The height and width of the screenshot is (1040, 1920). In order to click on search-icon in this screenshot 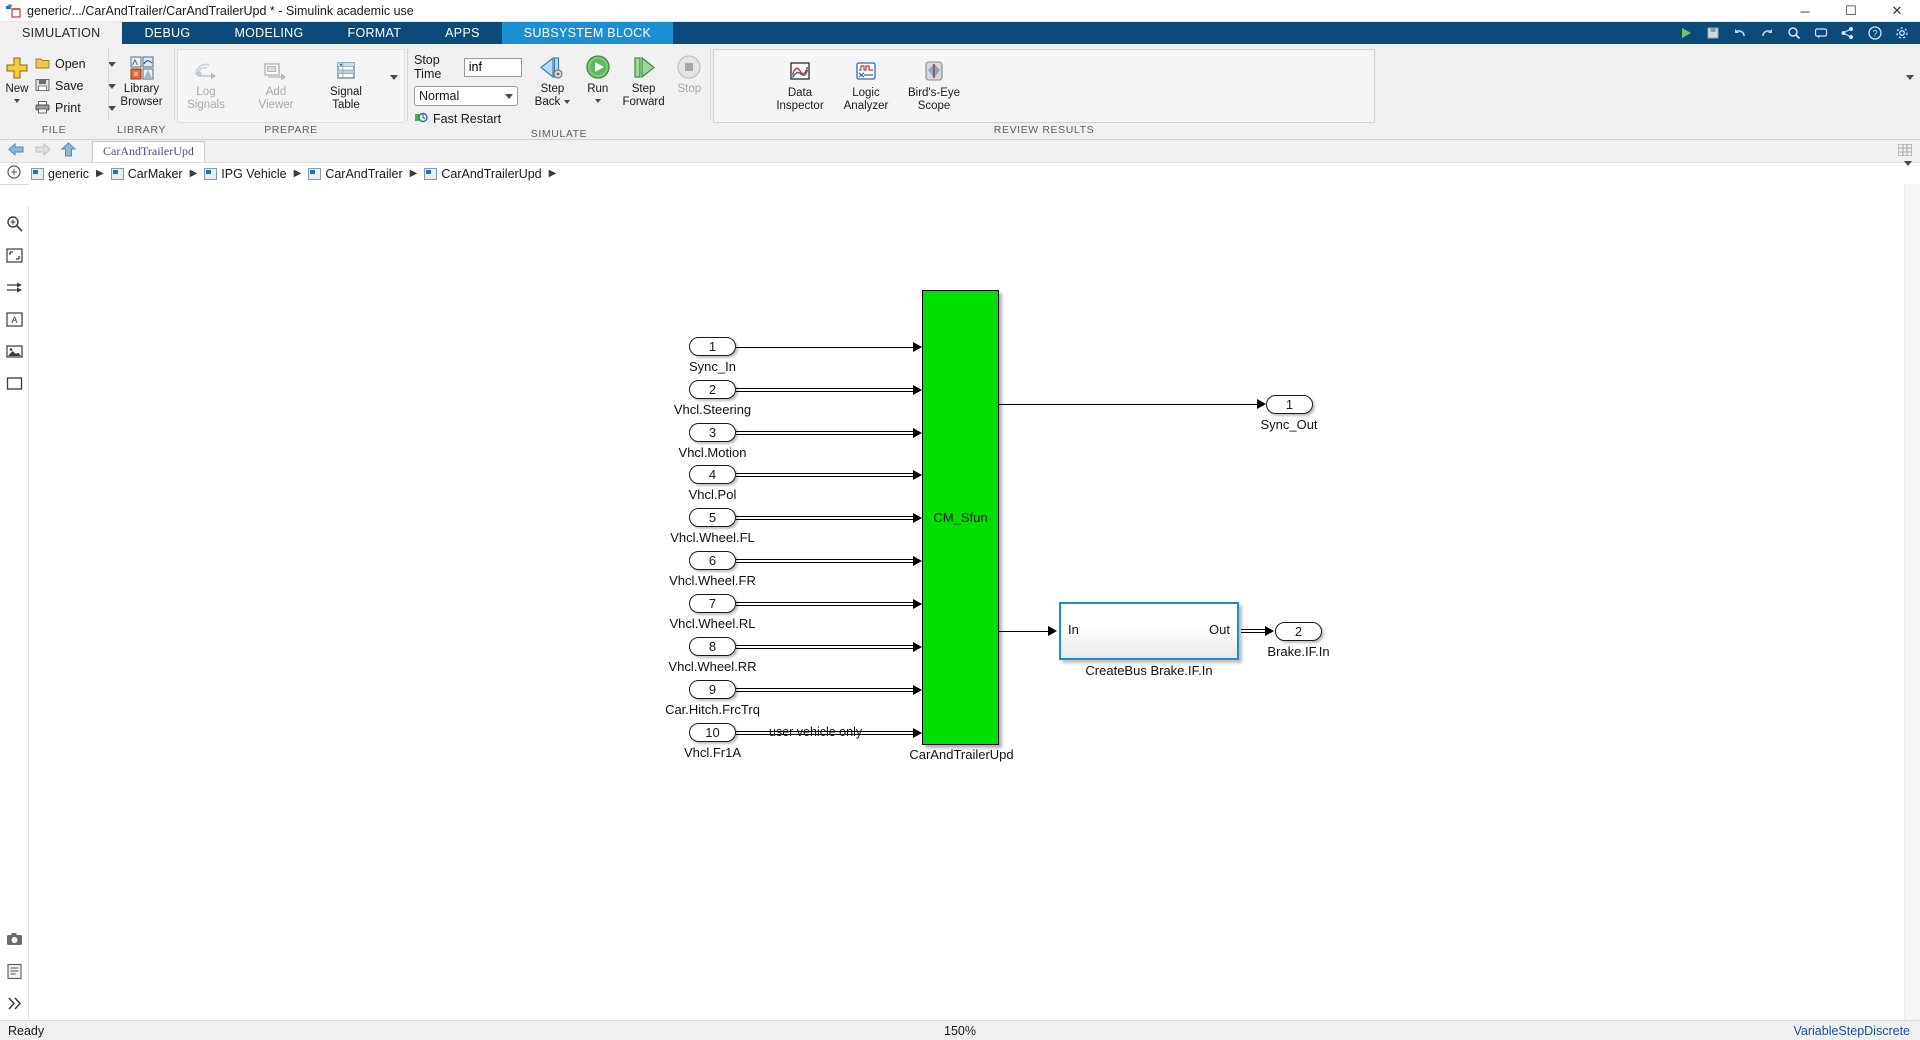, I will do `click(1794, 33)`.